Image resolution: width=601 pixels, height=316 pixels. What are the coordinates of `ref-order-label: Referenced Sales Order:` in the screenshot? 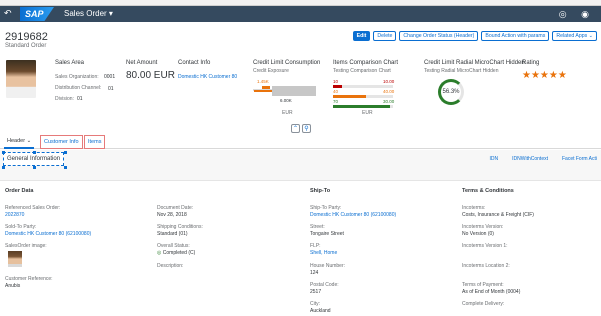 It's located at (33, 208).